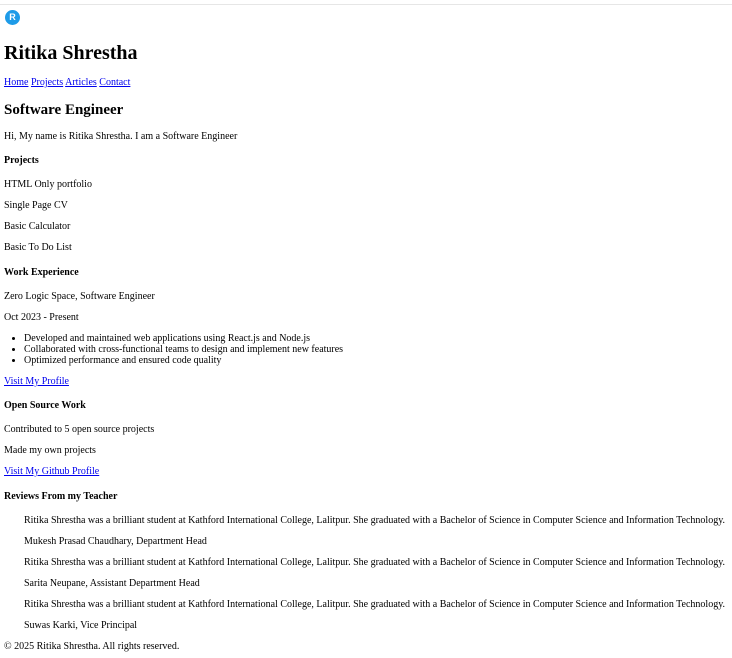 The image size is (732, 658). I want to click on project-item: HTML Only portfolio, so click(48, 184).